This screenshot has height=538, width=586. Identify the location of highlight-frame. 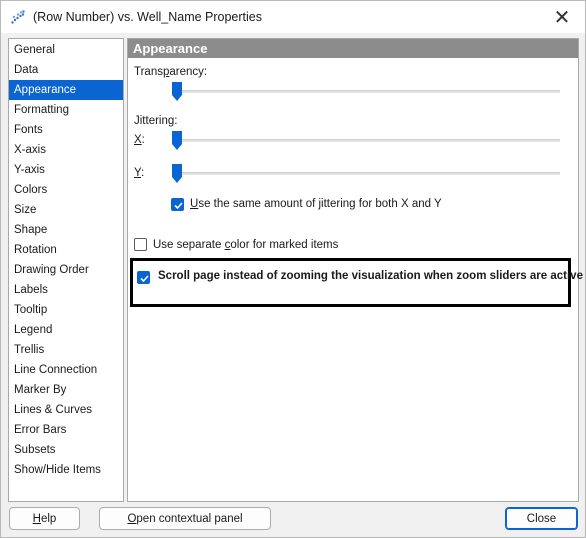
(350, 282).